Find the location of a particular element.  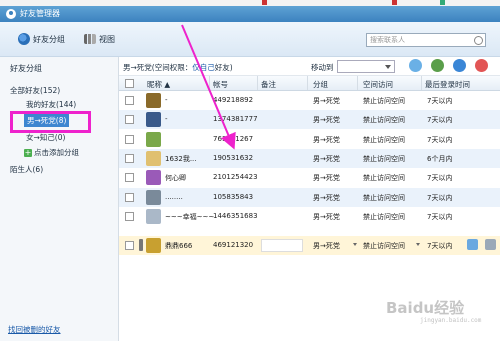

permission-suffix: 好友) is located at coordinates (223, 67).